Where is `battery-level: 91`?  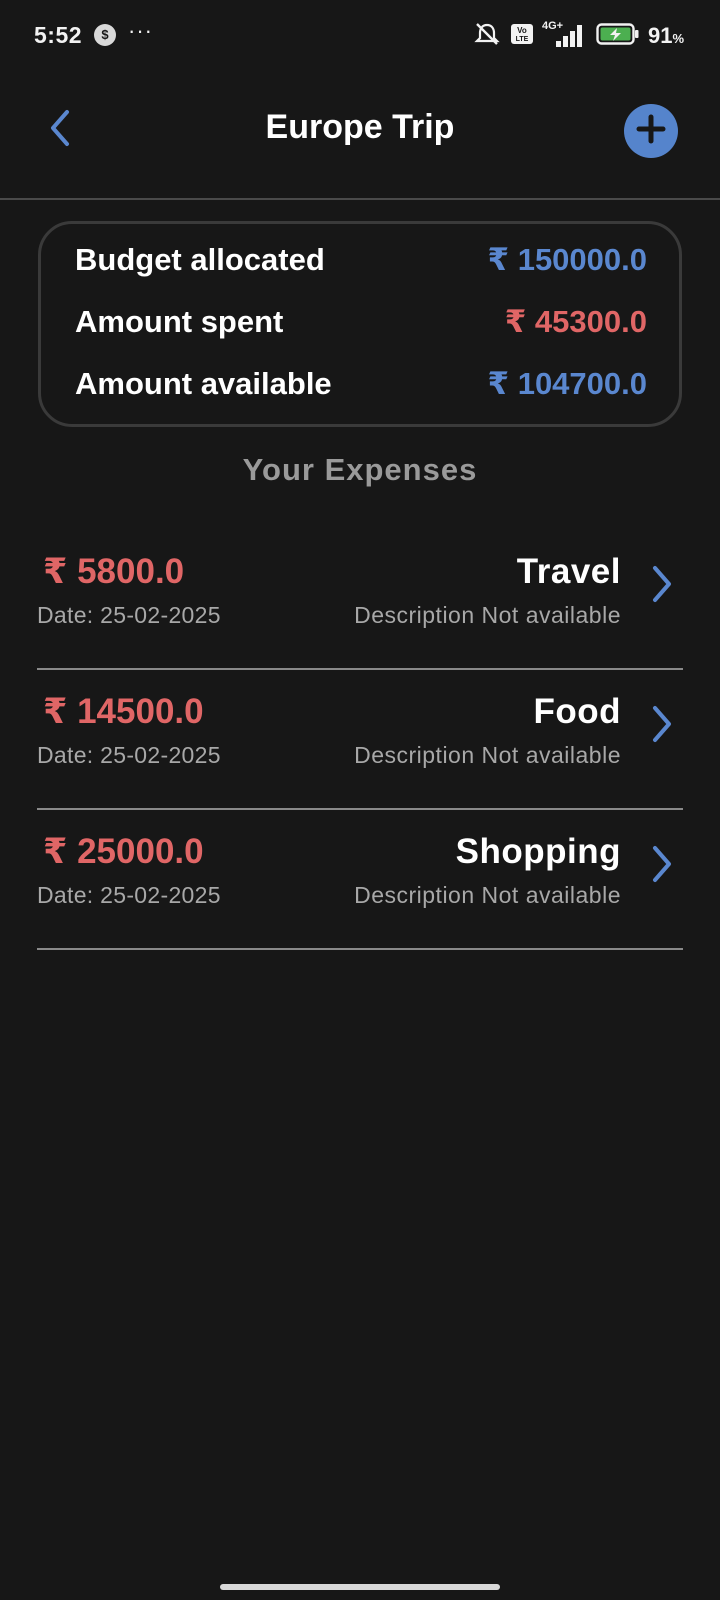
battery-level: 91 is located at coordinates (660, 35).